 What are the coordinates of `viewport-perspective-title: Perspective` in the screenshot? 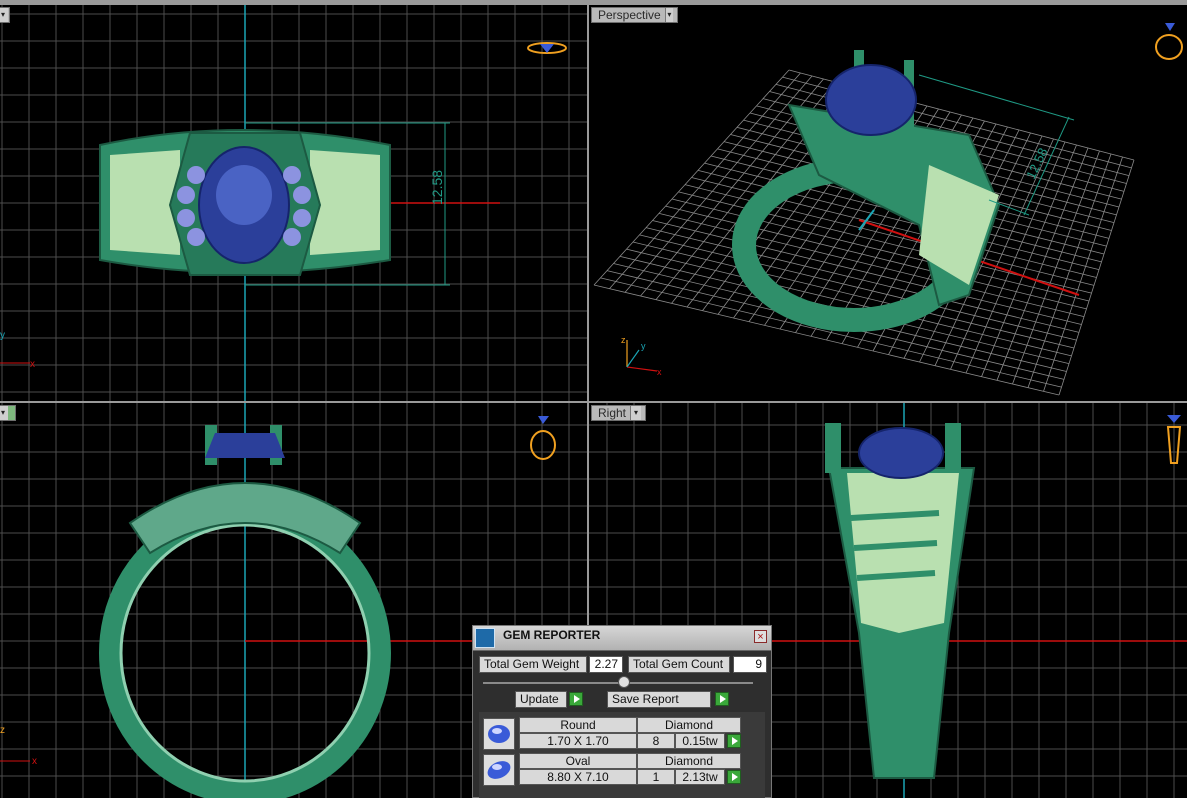 It's located at (629, 15).